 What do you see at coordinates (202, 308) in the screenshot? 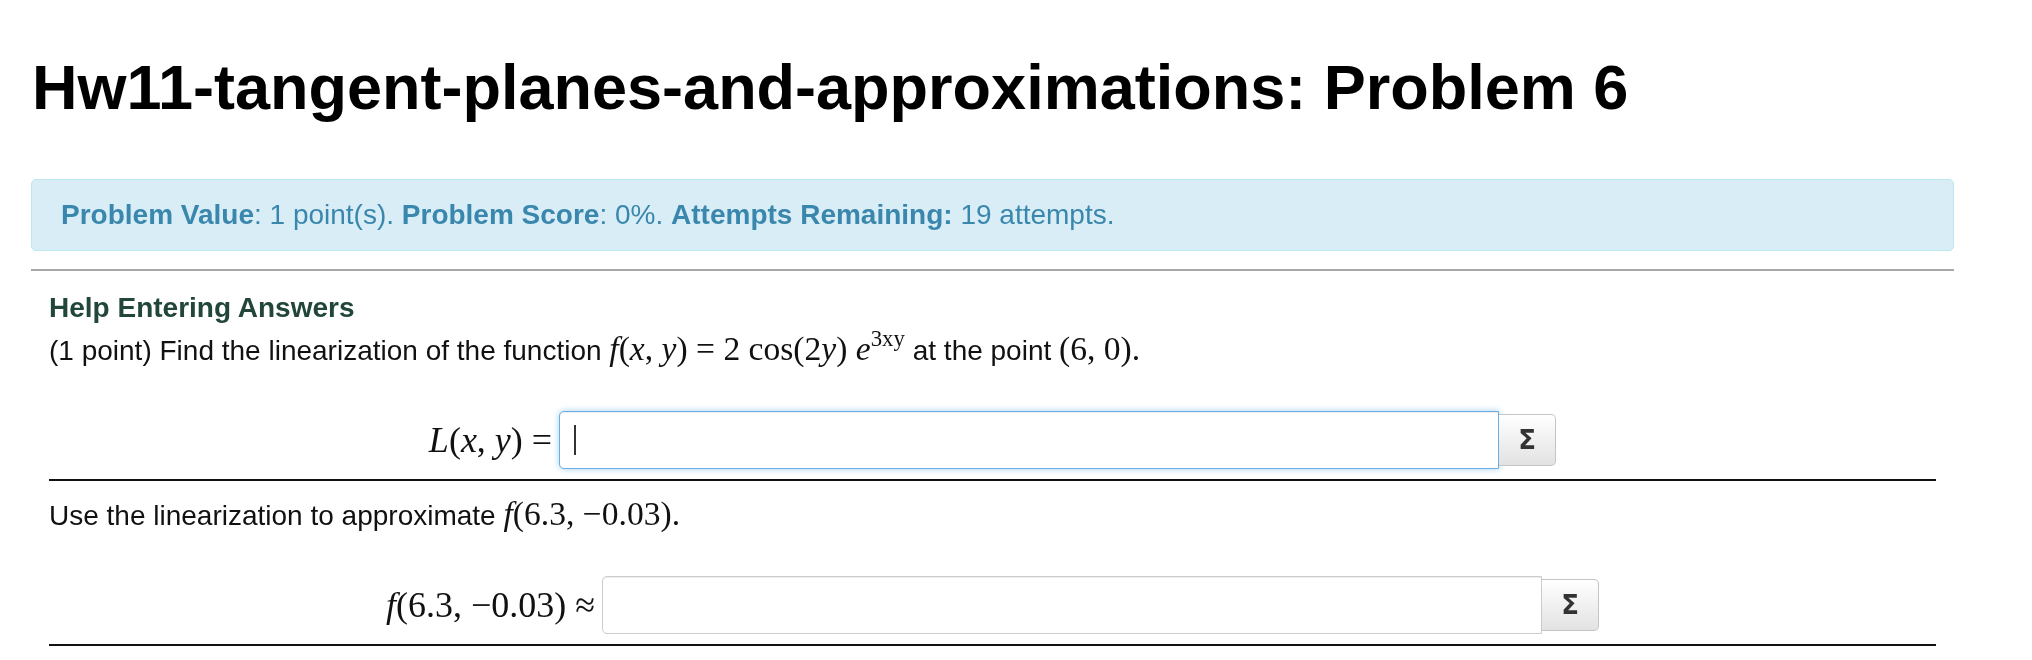
I see `help-link: Help Entering Answers` at bounding box center [202, 308].